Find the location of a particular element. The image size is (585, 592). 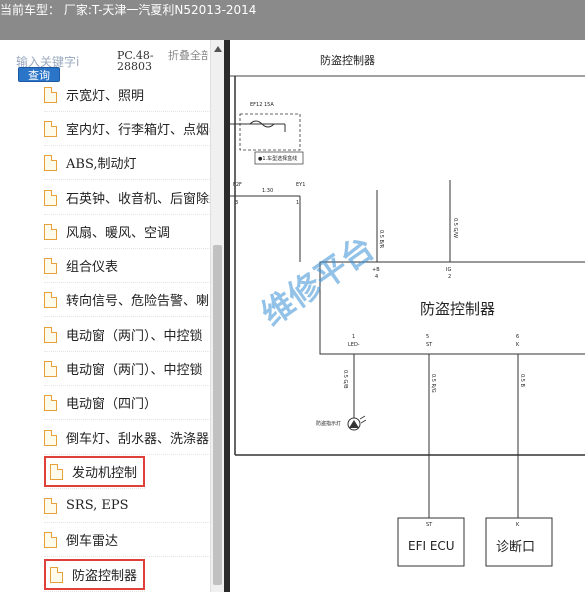

tree-item-anti-theft-controller: 防盗控制器 is located at coordinates (95, 575).